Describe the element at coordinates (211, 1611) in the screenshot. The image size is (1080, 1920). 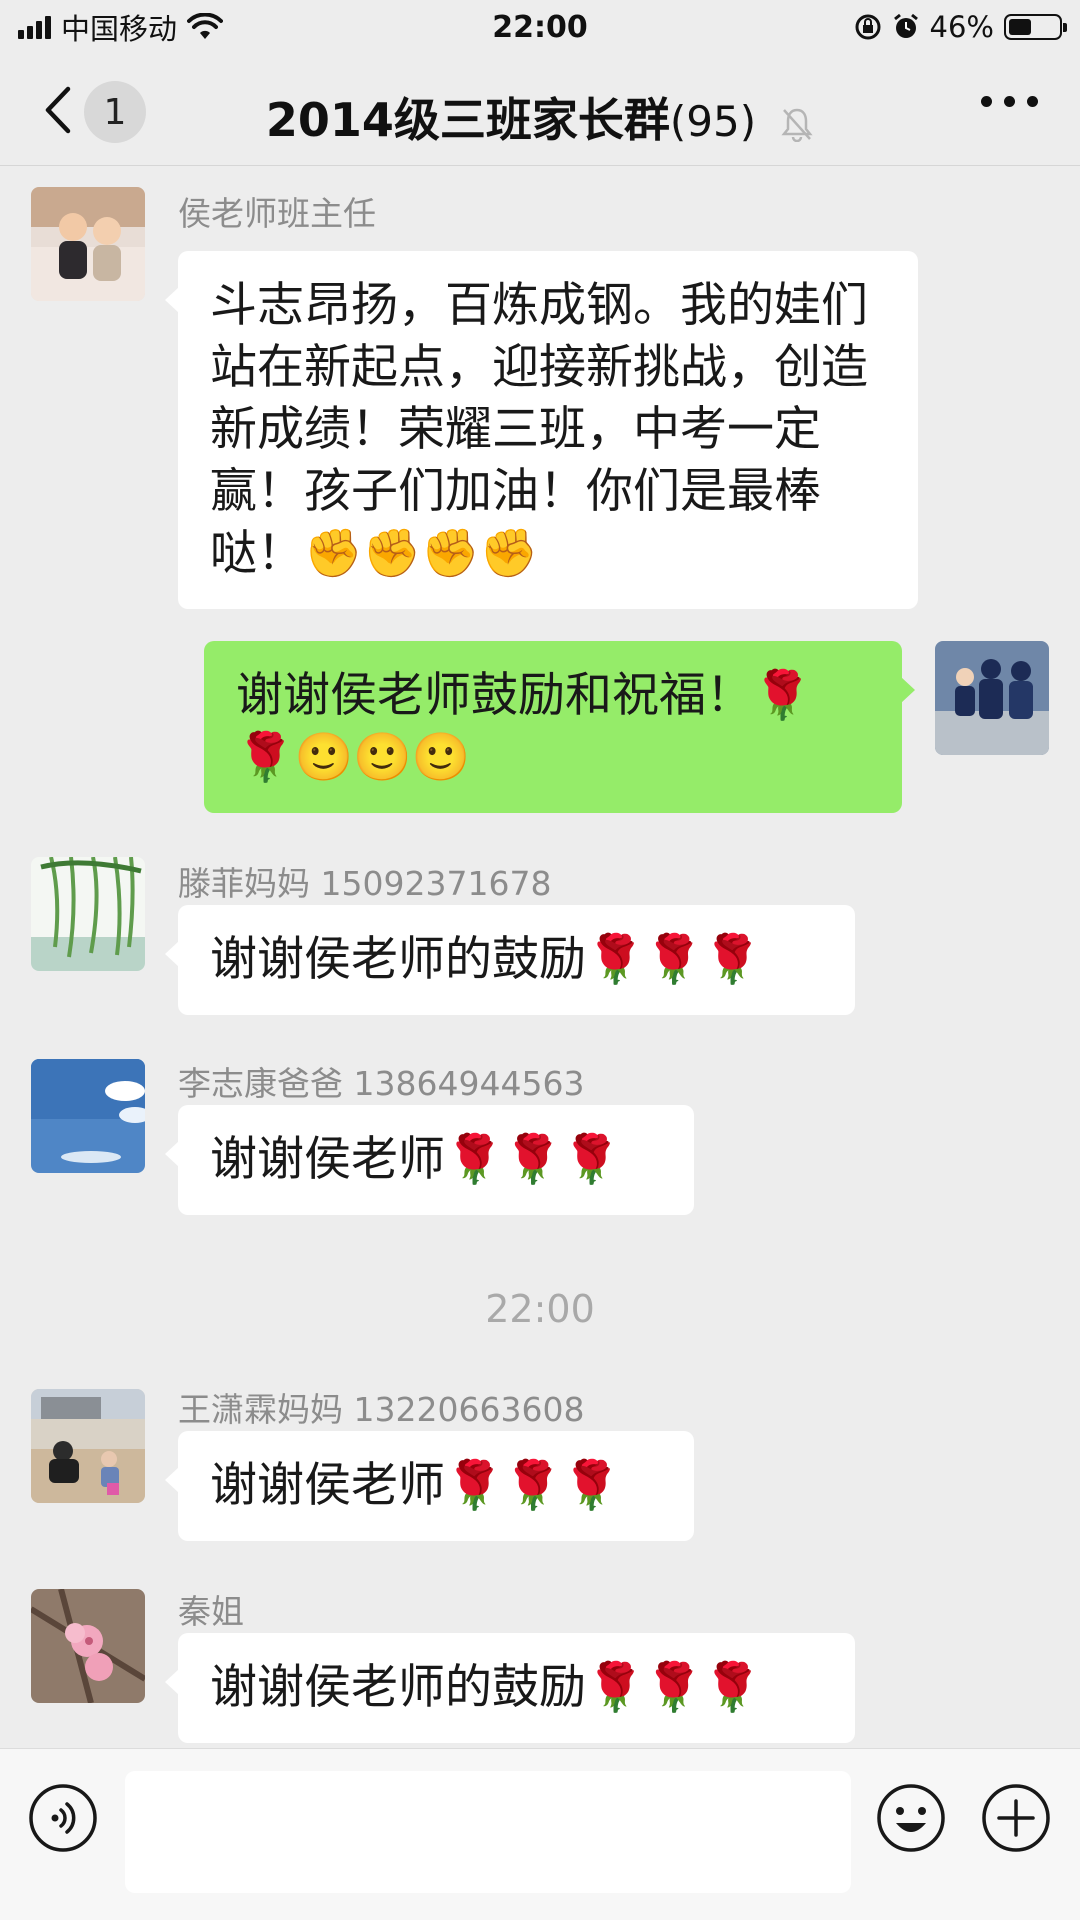
I see `sender-name: 秦姐` at that location.